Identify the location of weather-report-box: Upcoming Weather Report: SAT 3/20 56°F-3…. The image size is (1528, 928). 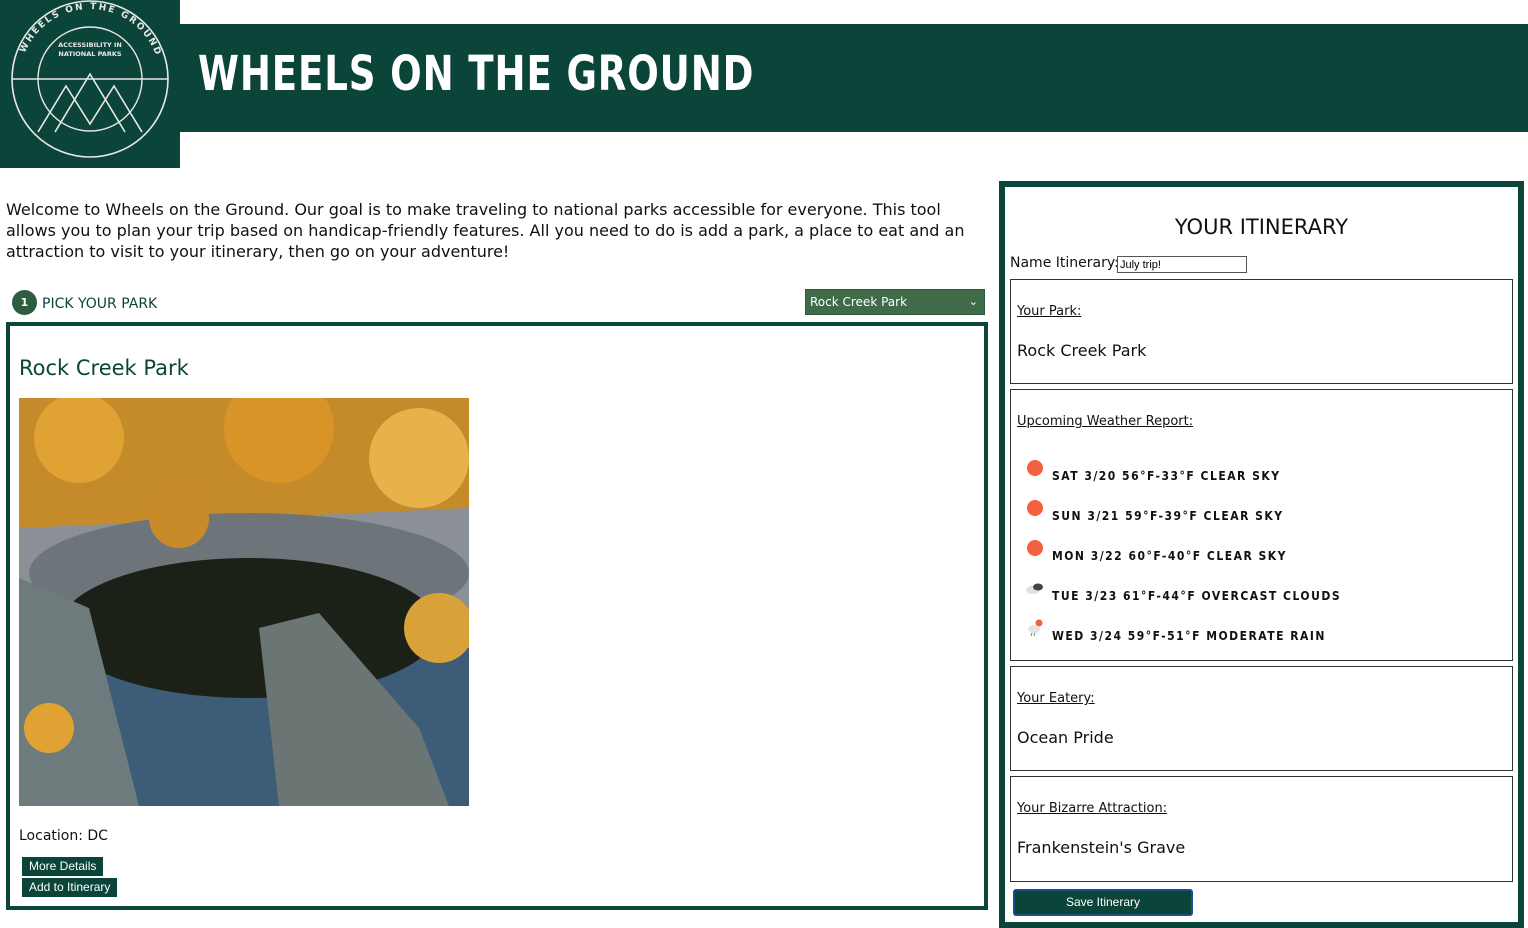
(1261, 525).